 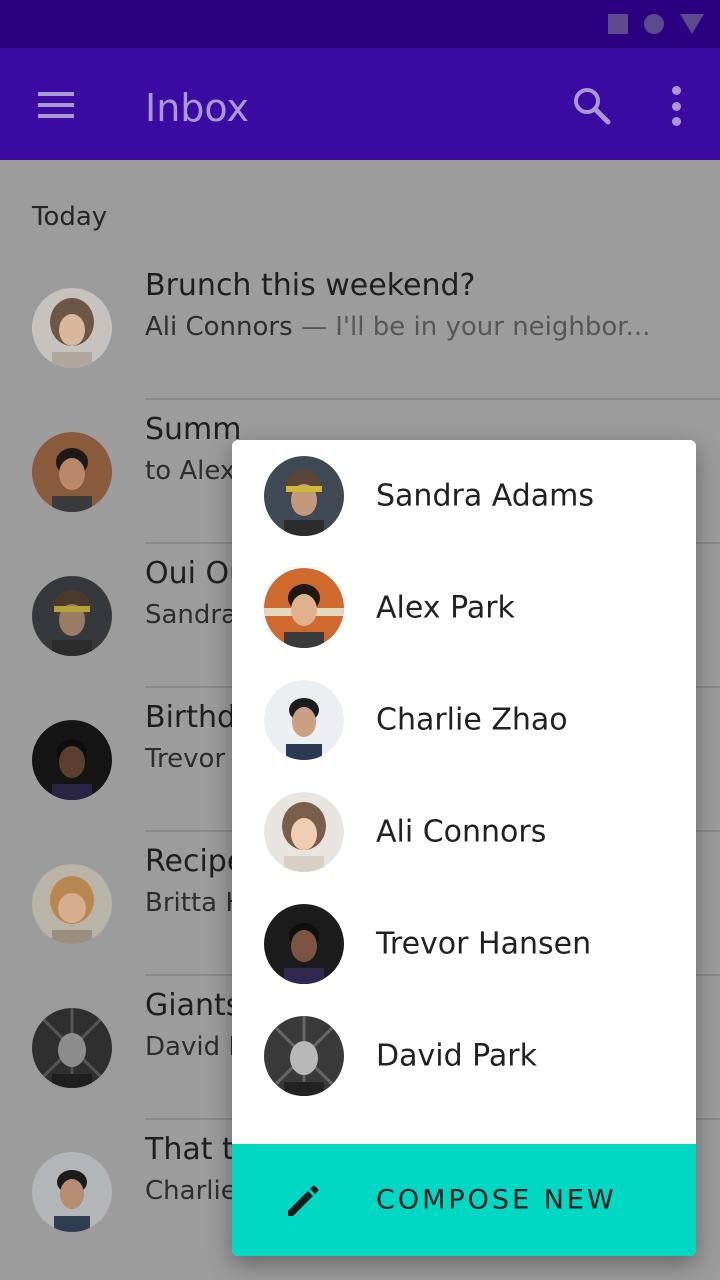 I want to click on menu-icon, so click(x=56, y=105).